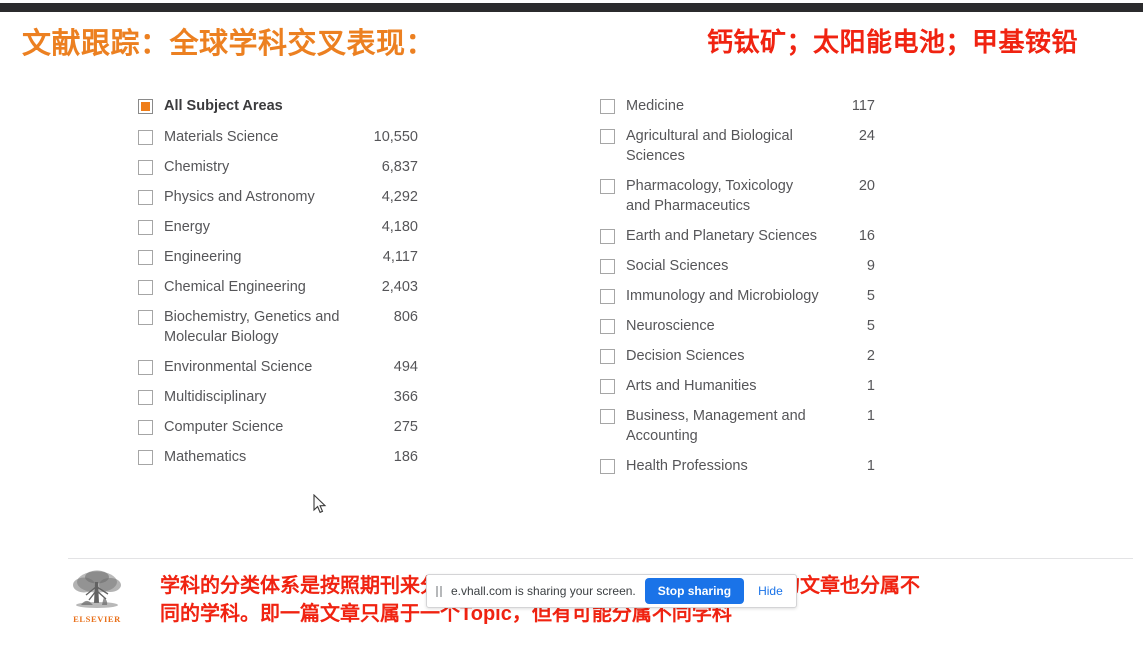 This screenshot has height=646, width=1143. What do you see at coordinates (224, 427) in the screenshot?
I see `subject-facet-label: Computer Science` at bounding box center [224, 427].